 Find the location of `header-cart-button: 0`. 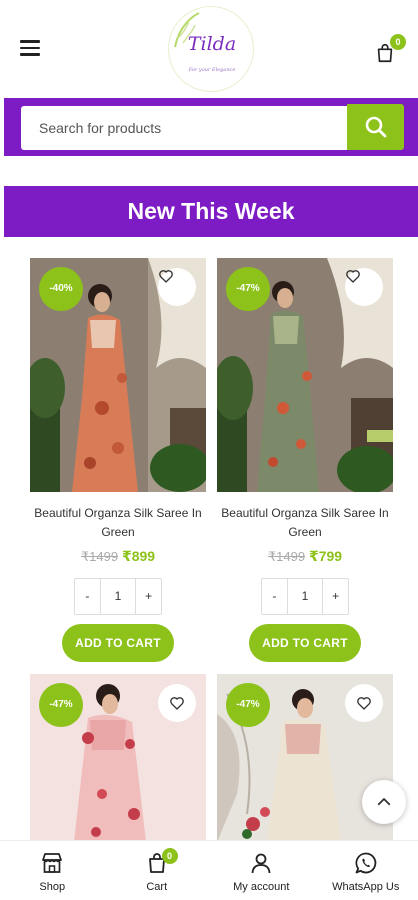

header-cart-button: 0 is located at coordinates (390, 49).